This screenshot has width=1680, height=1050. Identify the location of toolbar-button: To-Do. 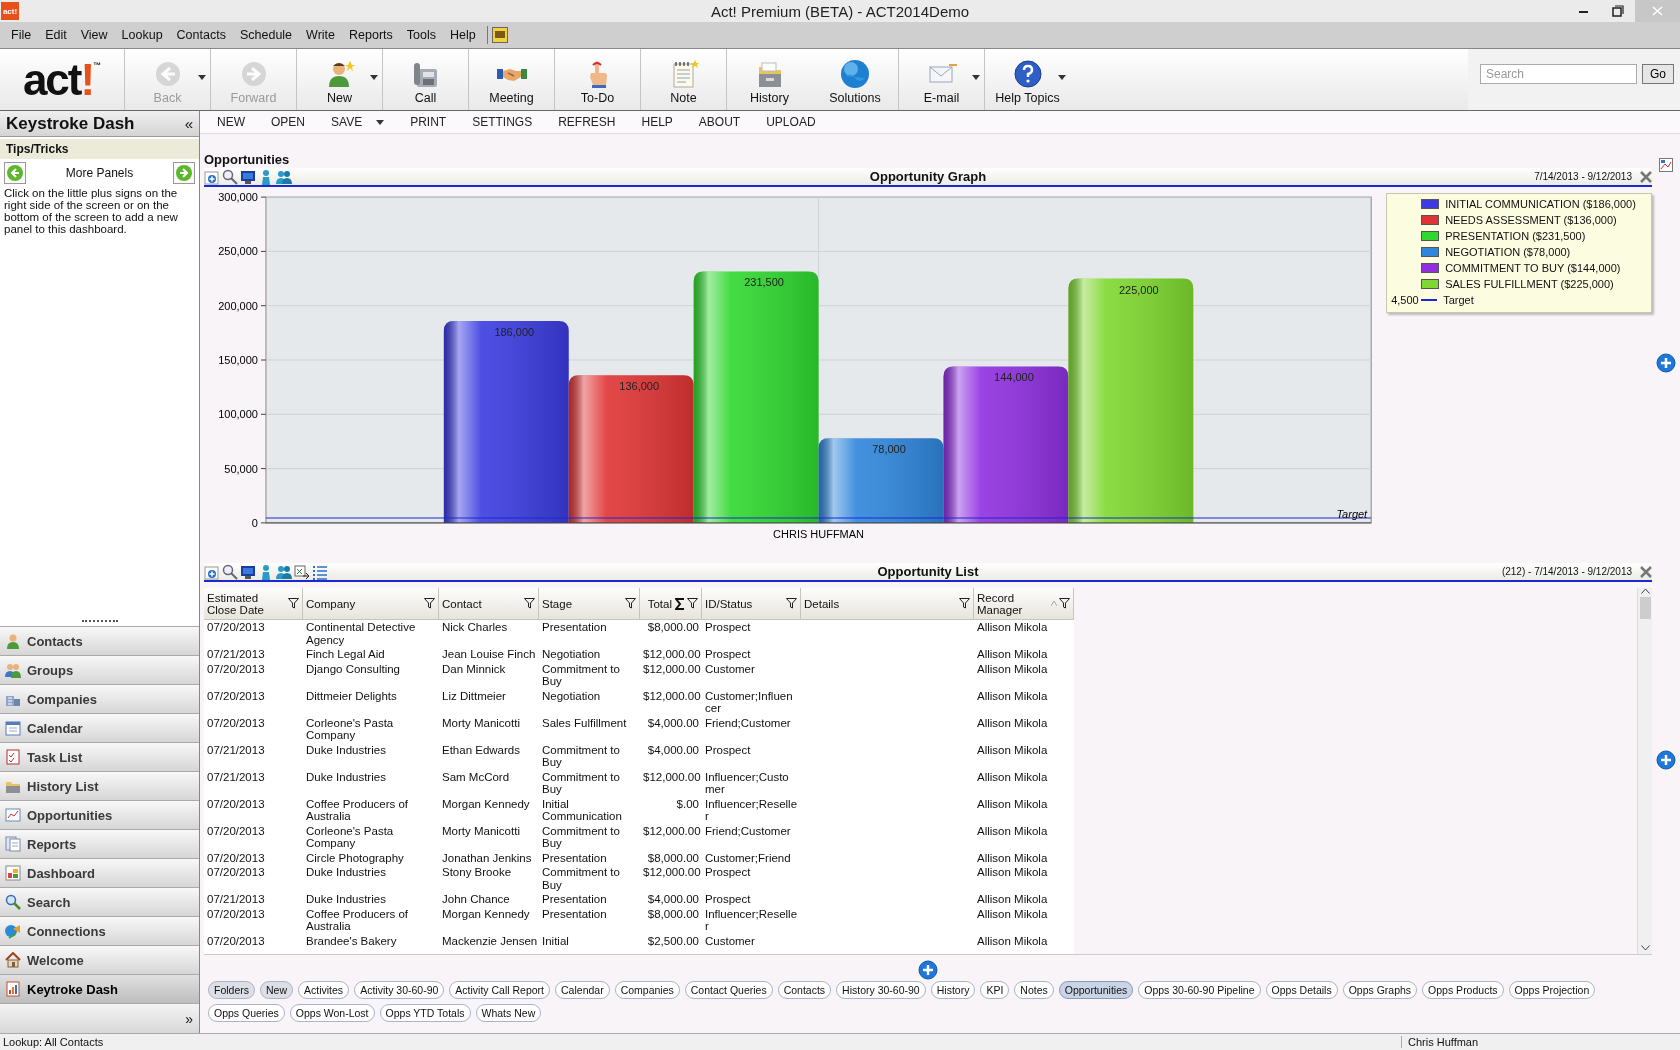
(597, 79).